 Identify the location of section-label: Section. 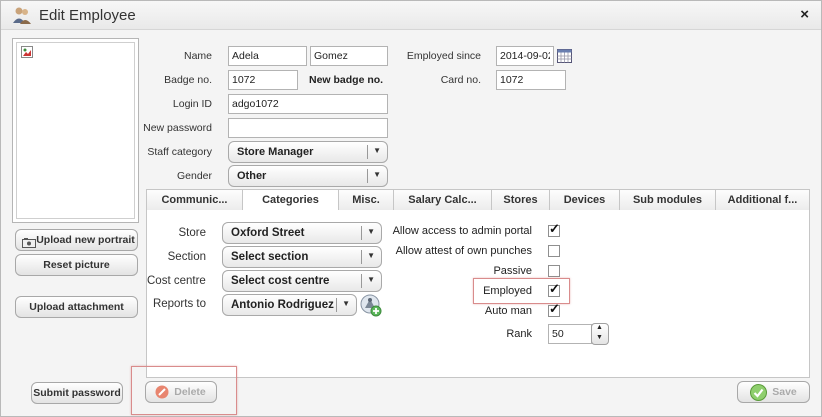
(186, 257).